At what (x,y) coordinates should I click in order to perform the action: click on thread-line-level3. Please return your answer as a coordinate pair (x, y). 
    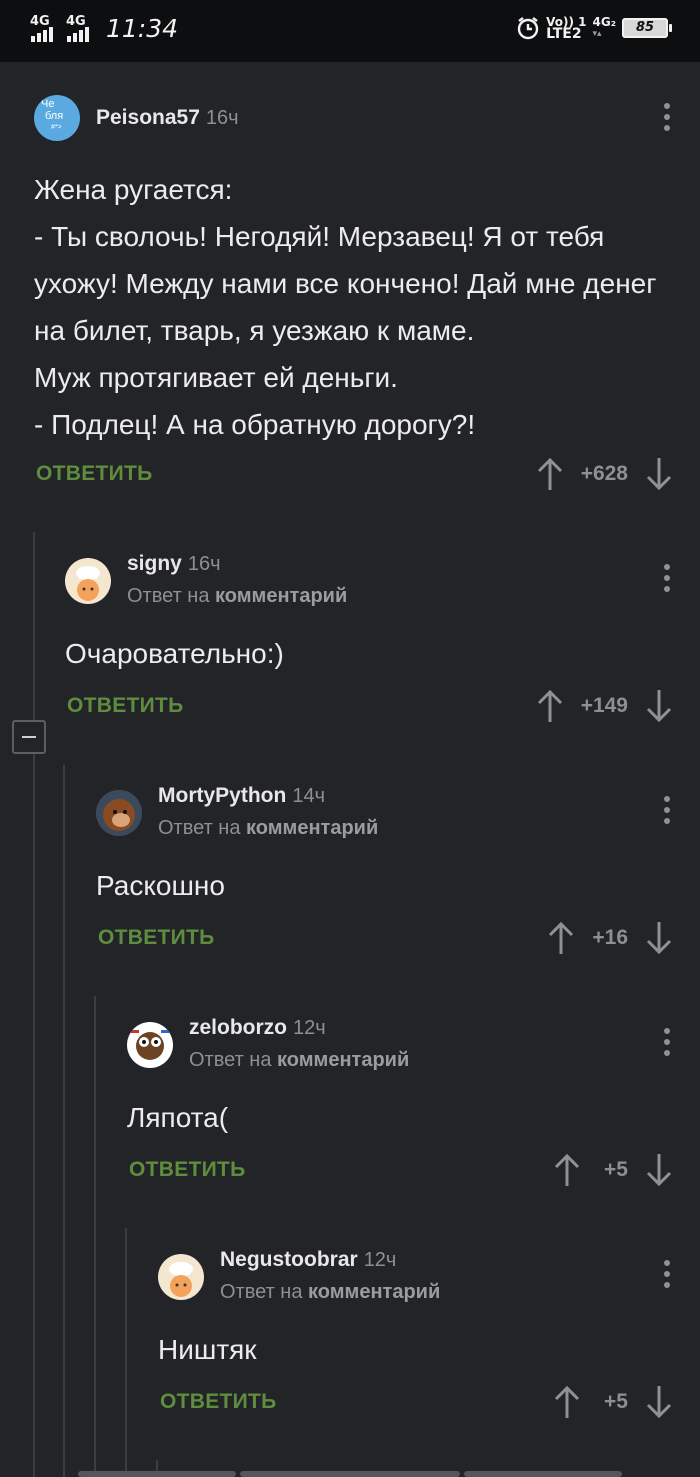
    Looking at the image, I should click on (95, 1236).